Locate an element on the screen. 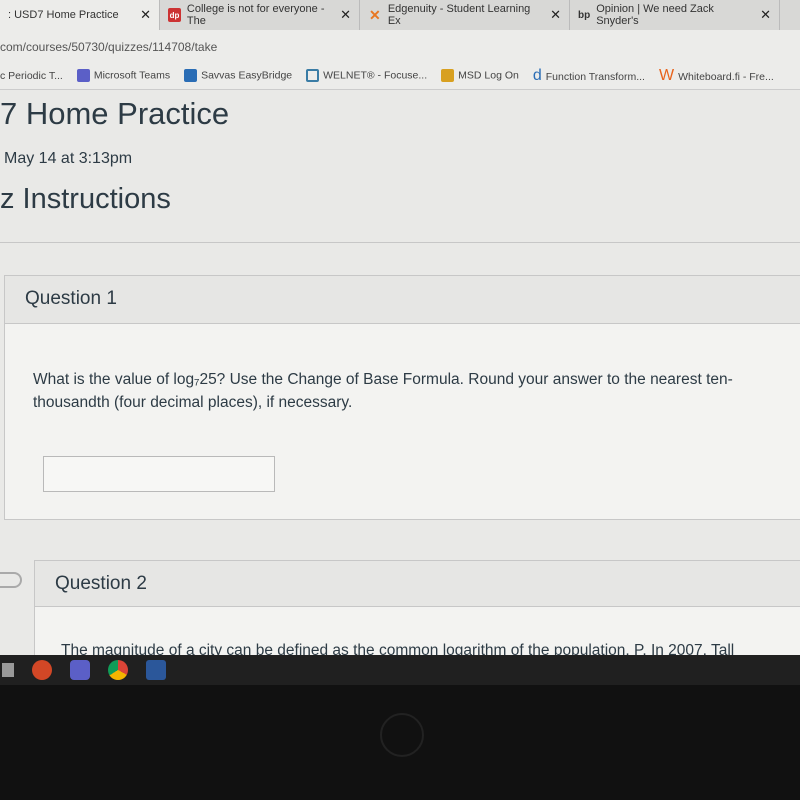 The height and width of the screenshot is (800, 800). tab-opinion: bp Opinion | We need Zack Snyder's ✕ is located at coordinates (675, 15).